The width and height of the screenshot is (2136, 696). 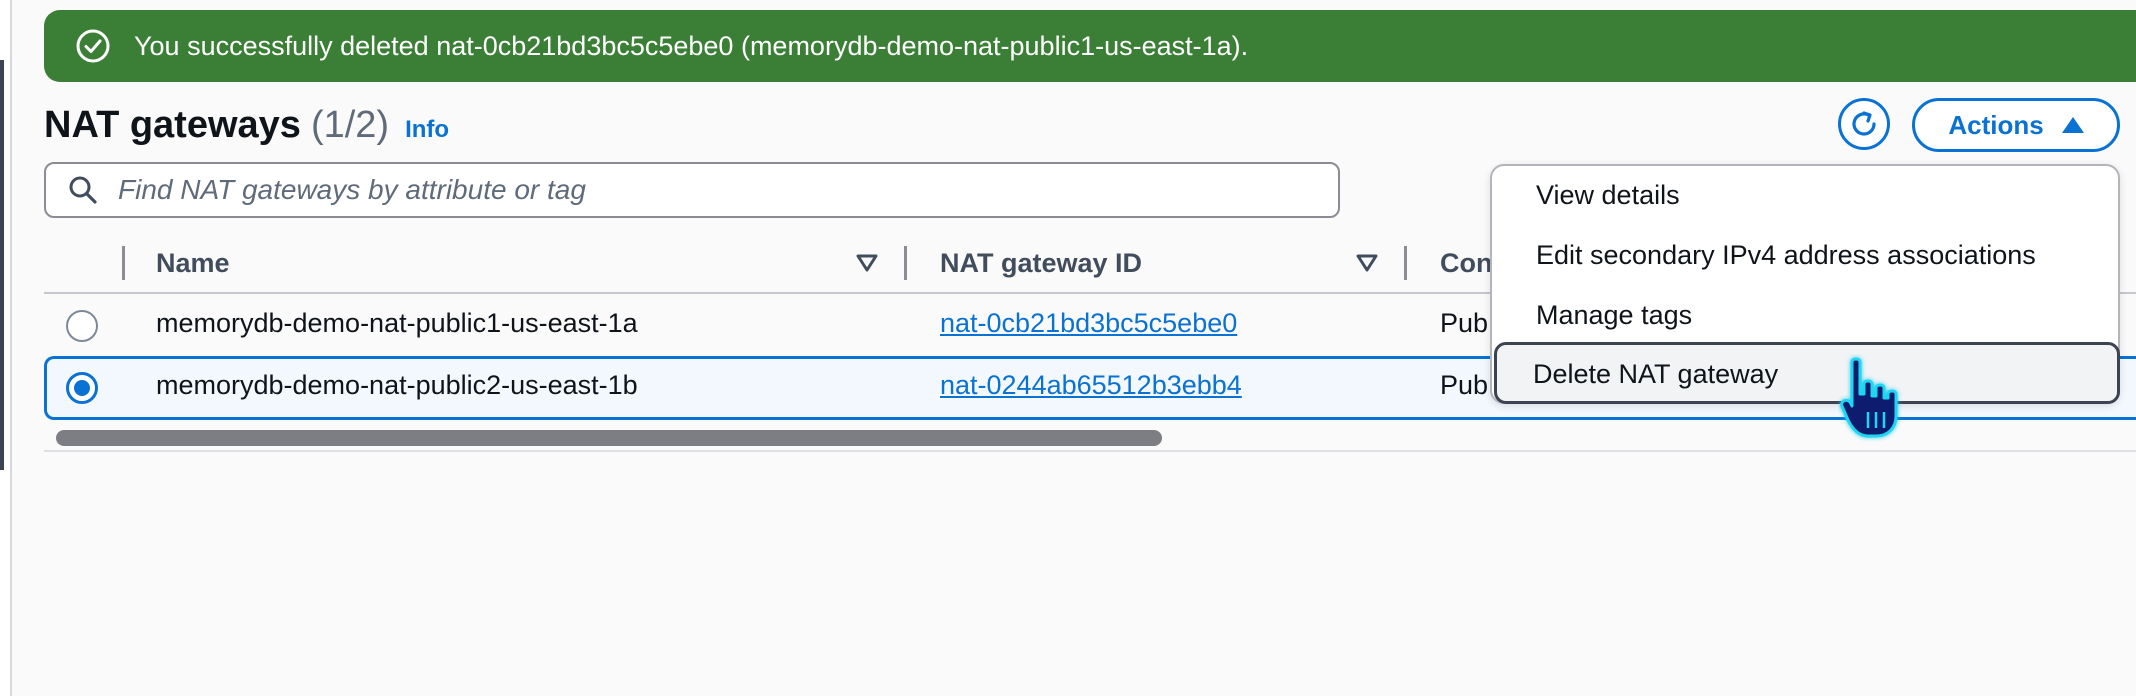 I want to click on selection-count: (1/2), so click(x=350, y=125).